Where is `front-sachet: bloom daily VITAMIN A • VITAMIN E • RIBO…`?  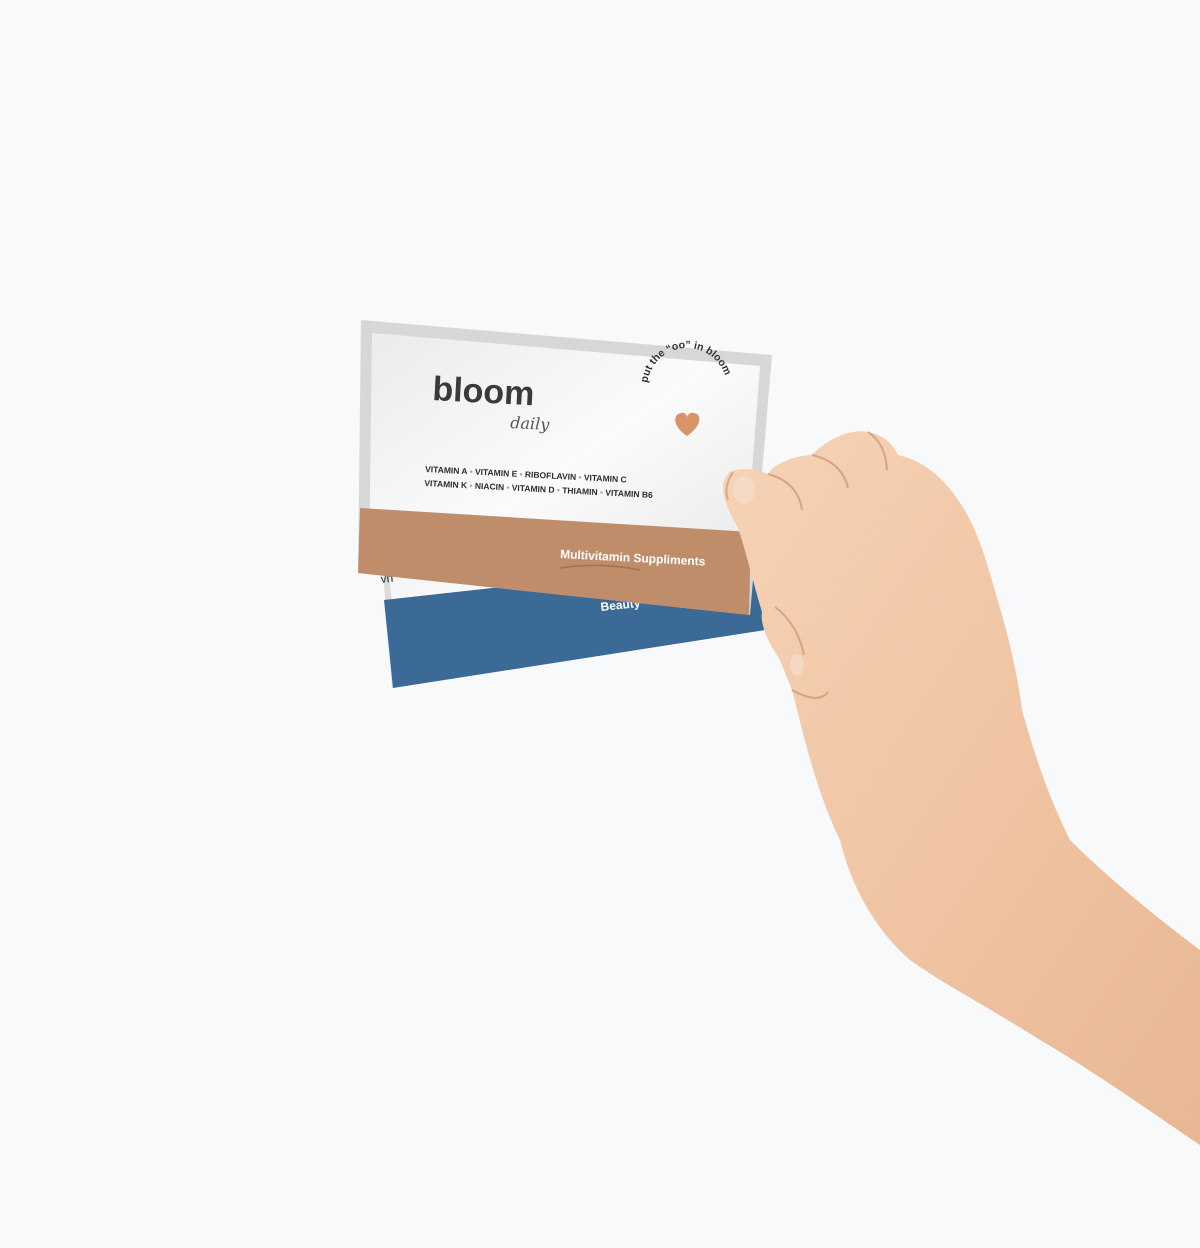
front-sachet: bloom daily VITAMIN A • VITAMIN E • RIBO… is located at coordinates (565, 467).